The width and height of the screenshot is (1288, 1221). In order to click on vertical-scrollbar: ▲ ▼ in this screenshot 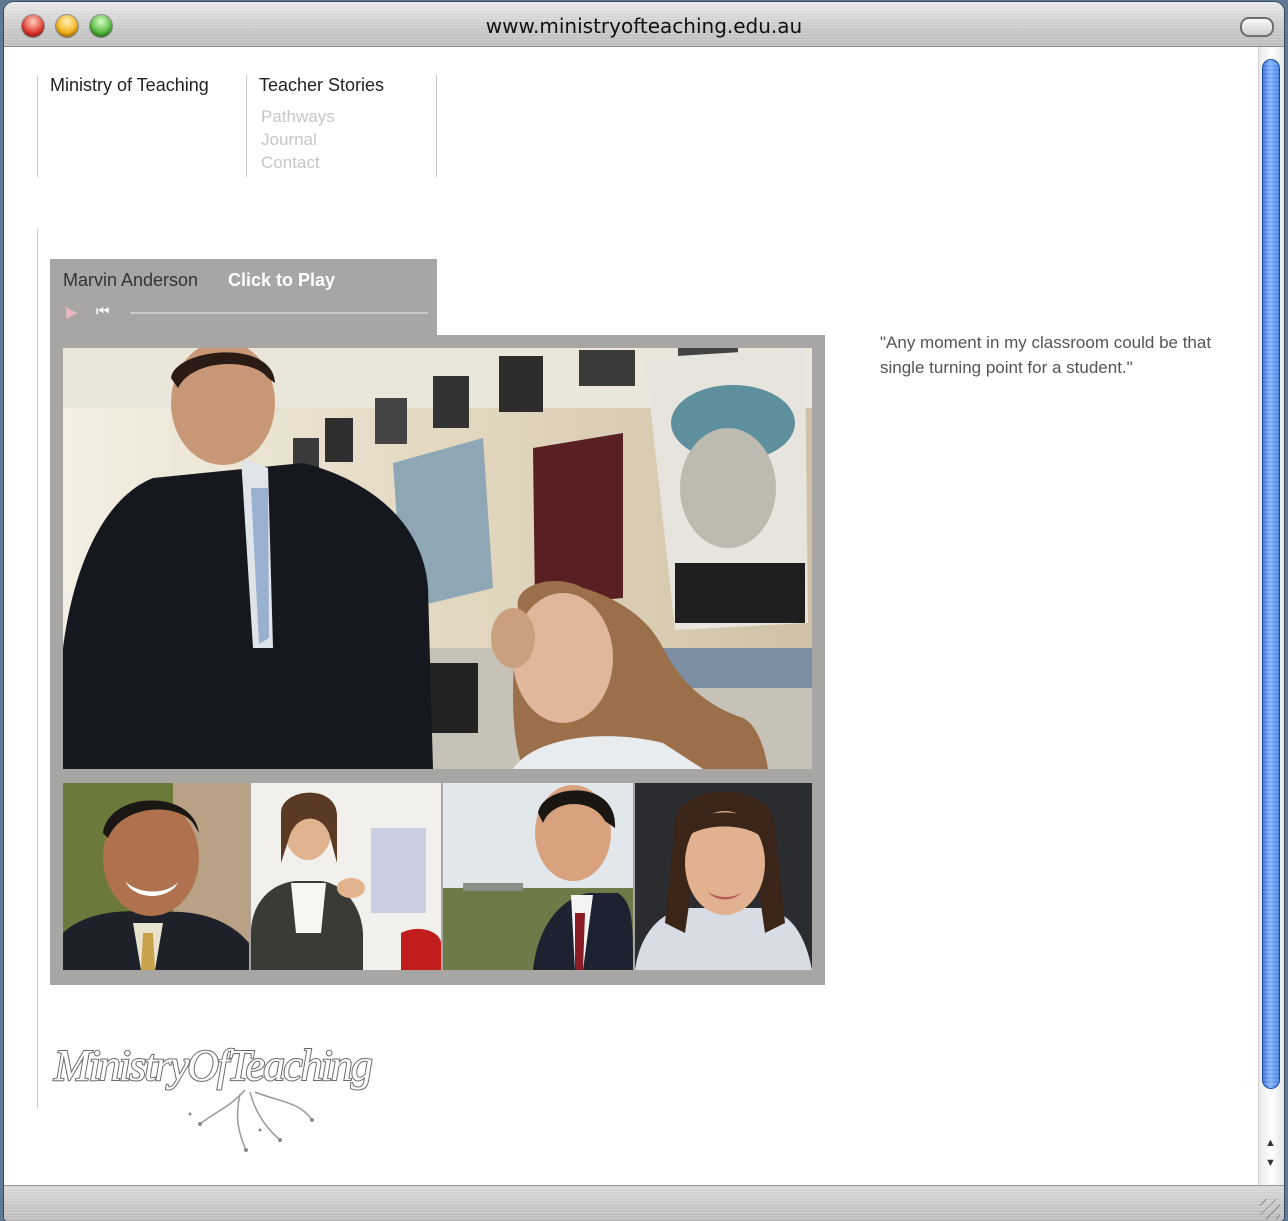, I will do `click(1271, 616)`.